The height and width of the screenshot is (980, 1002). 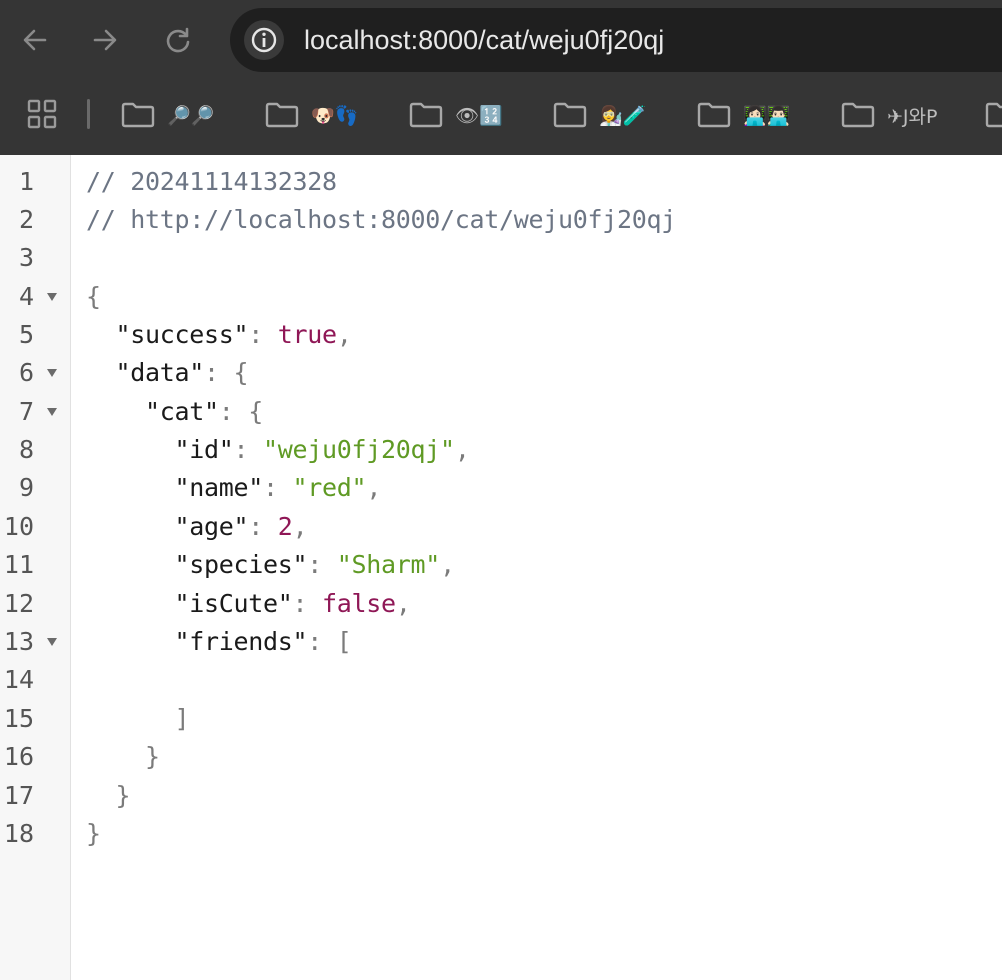 I want to click on code-text: "id": "weju0fj20qj",, so click(x=322, y=449).